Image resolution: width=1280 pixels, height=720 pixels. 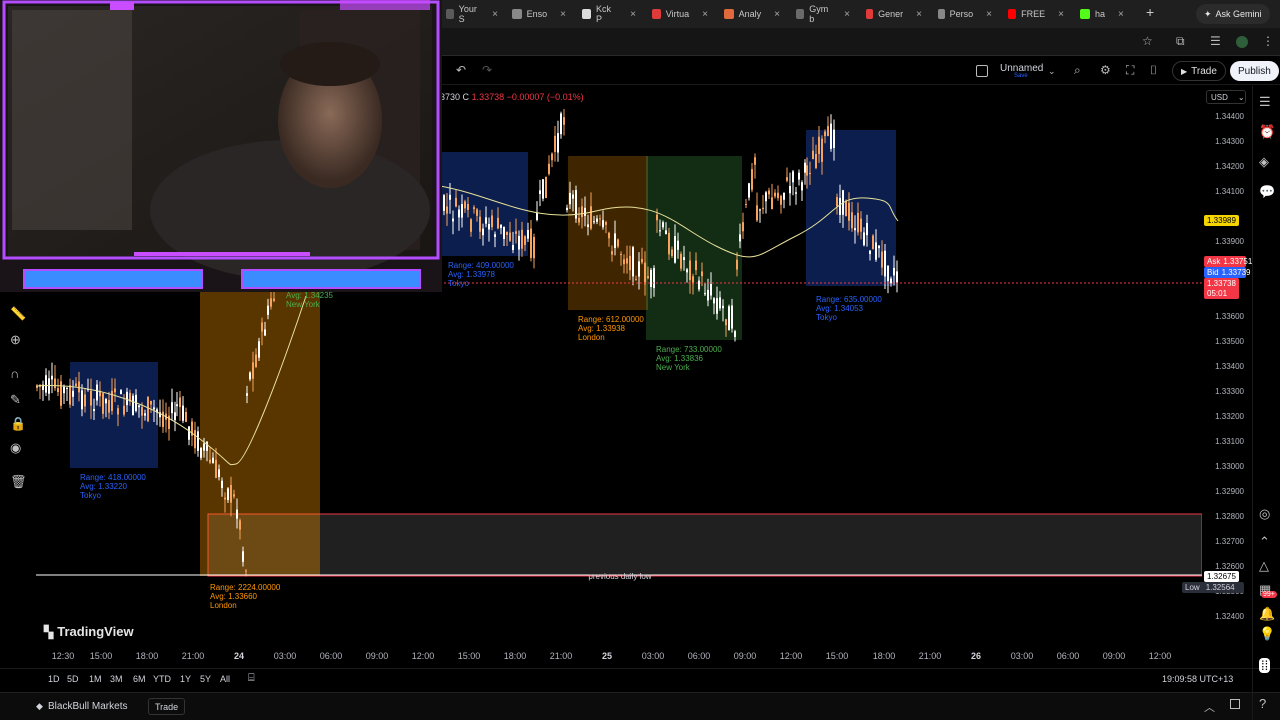 I want to click on pencil-lock-icon: ✎, so click(x=15, y=400).